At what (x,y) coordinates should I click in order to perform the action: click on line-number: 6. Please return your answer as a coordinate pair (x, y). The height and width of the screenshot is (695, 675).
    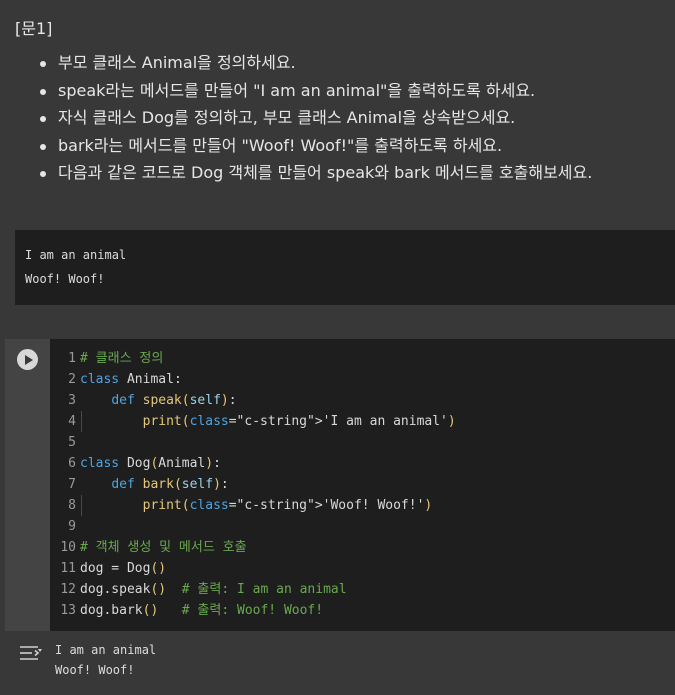
    Looking at the image, I should click on (72, 463).